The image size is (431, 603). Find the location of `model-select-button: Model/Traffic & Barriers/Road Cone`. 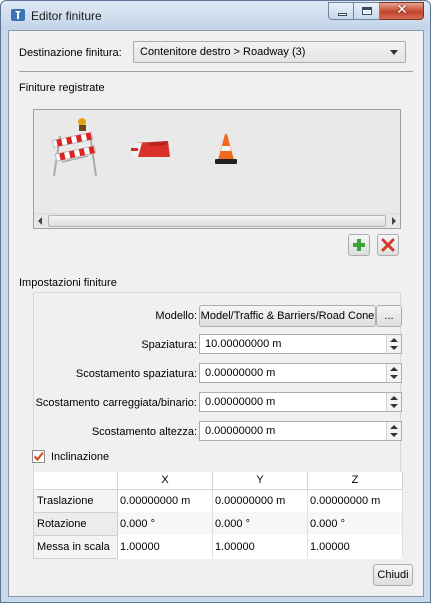

model-select-button: Model/Traffic & Barriers/Road Cone is located at coordinates (287, 316).